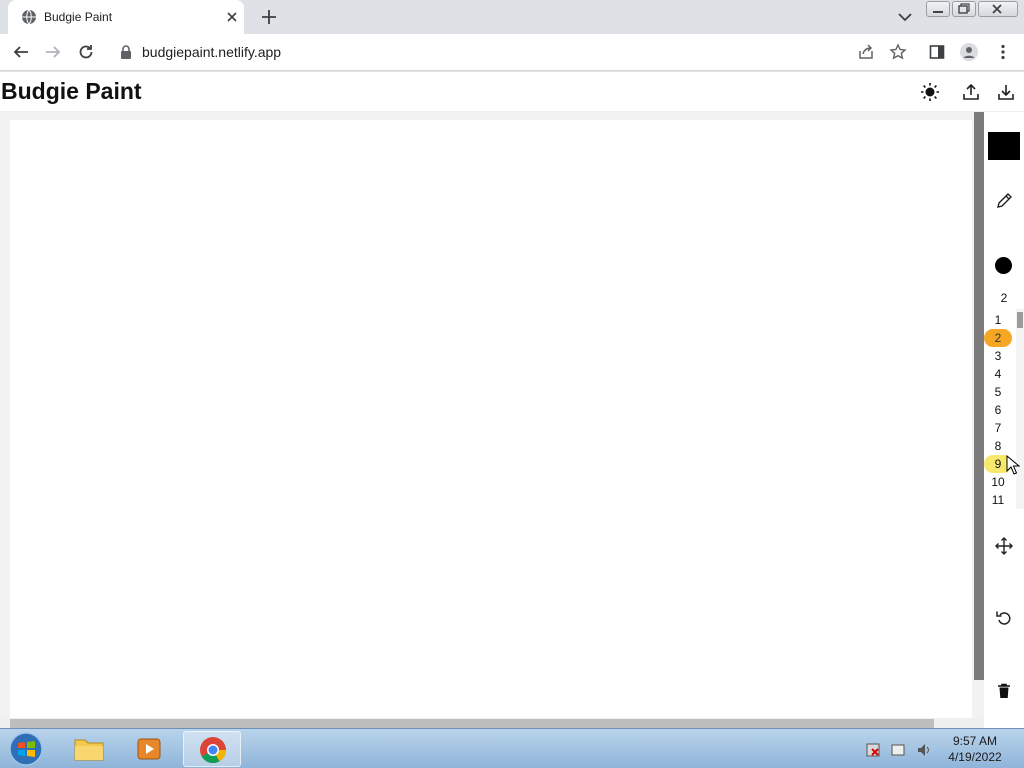  I want to click on lock-icon, so click(126, 52).